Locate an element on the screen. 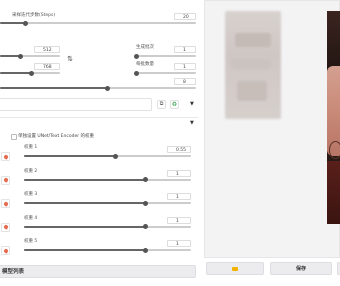 The height and width of the screenshot is (286, 340). cfg-slider is located at coordinates (98, 88).